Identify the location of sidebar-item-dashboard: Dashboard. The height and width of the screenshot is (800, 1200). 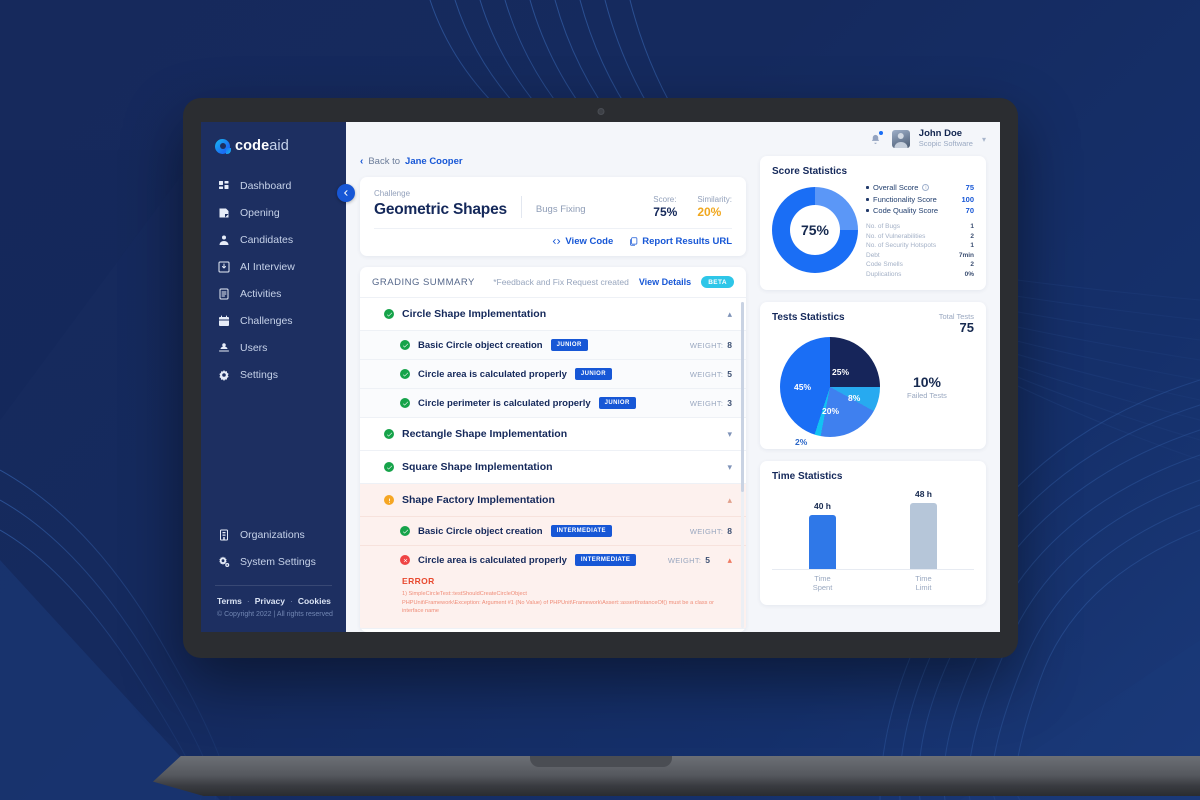
(273, 185).